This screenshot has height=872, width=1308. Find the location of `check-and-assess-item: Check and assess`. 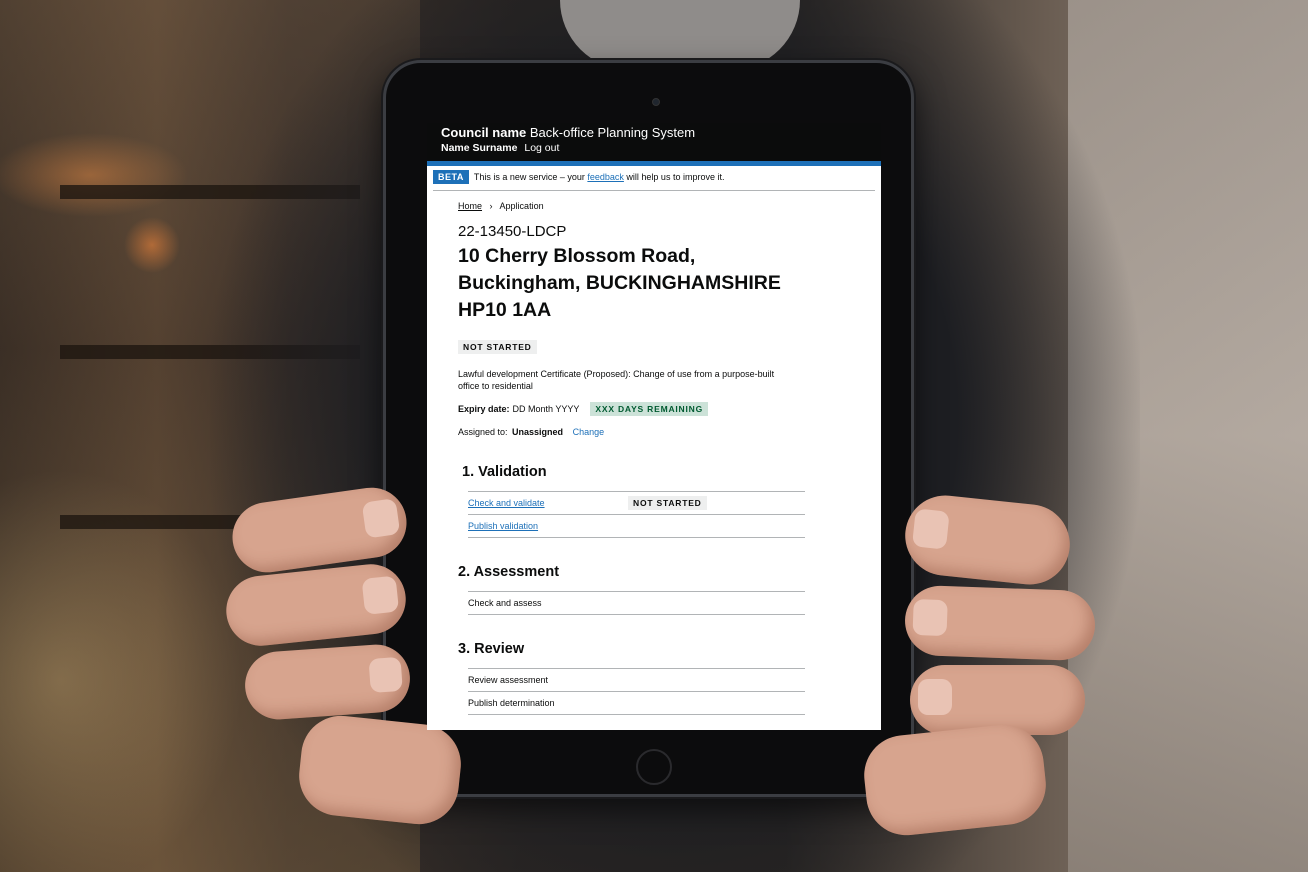

check-and-assess-item: Check and assess is located at coordinates (505, 603).